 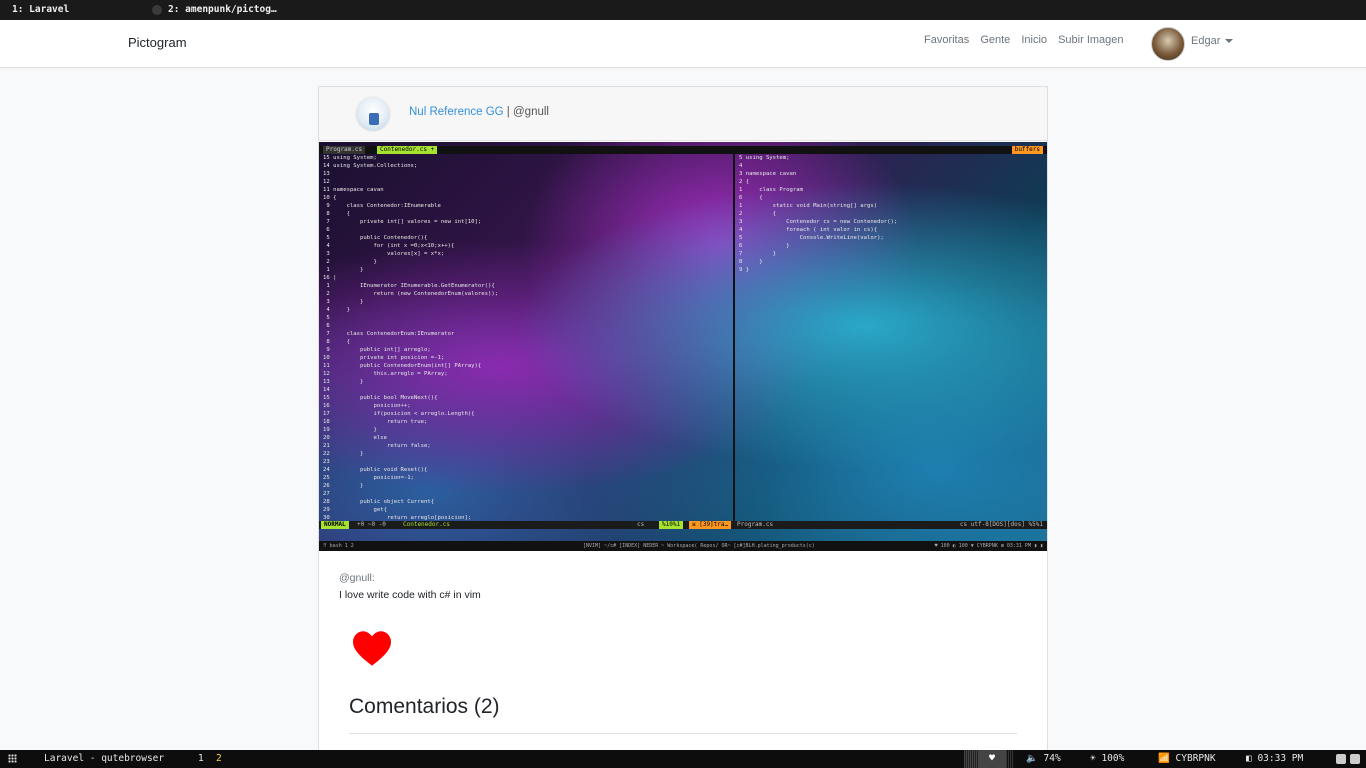 I want to click on code-line: 2 return (new ContenedorEnum(valores));, so click(x=411, y=294).